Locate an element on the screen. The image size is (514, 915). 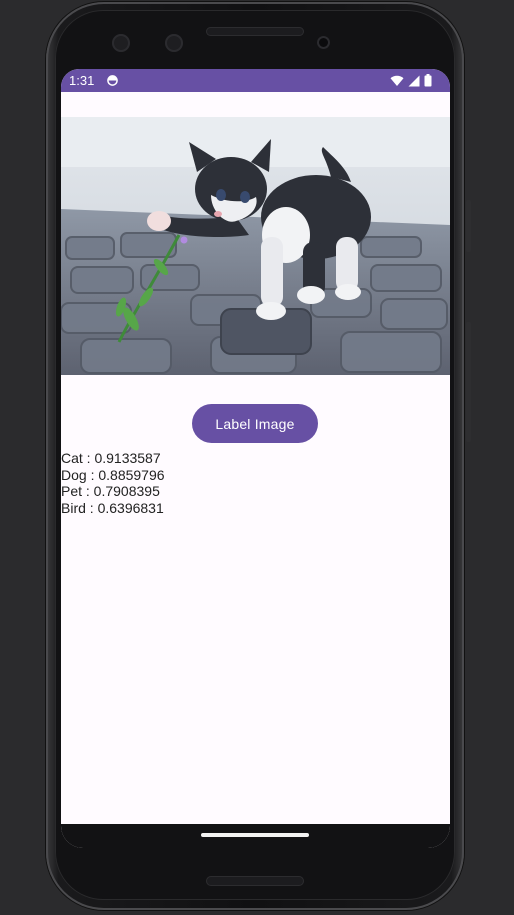
result-row-dog: Dog : 0.8859796 is located at coordinates (113, 474).